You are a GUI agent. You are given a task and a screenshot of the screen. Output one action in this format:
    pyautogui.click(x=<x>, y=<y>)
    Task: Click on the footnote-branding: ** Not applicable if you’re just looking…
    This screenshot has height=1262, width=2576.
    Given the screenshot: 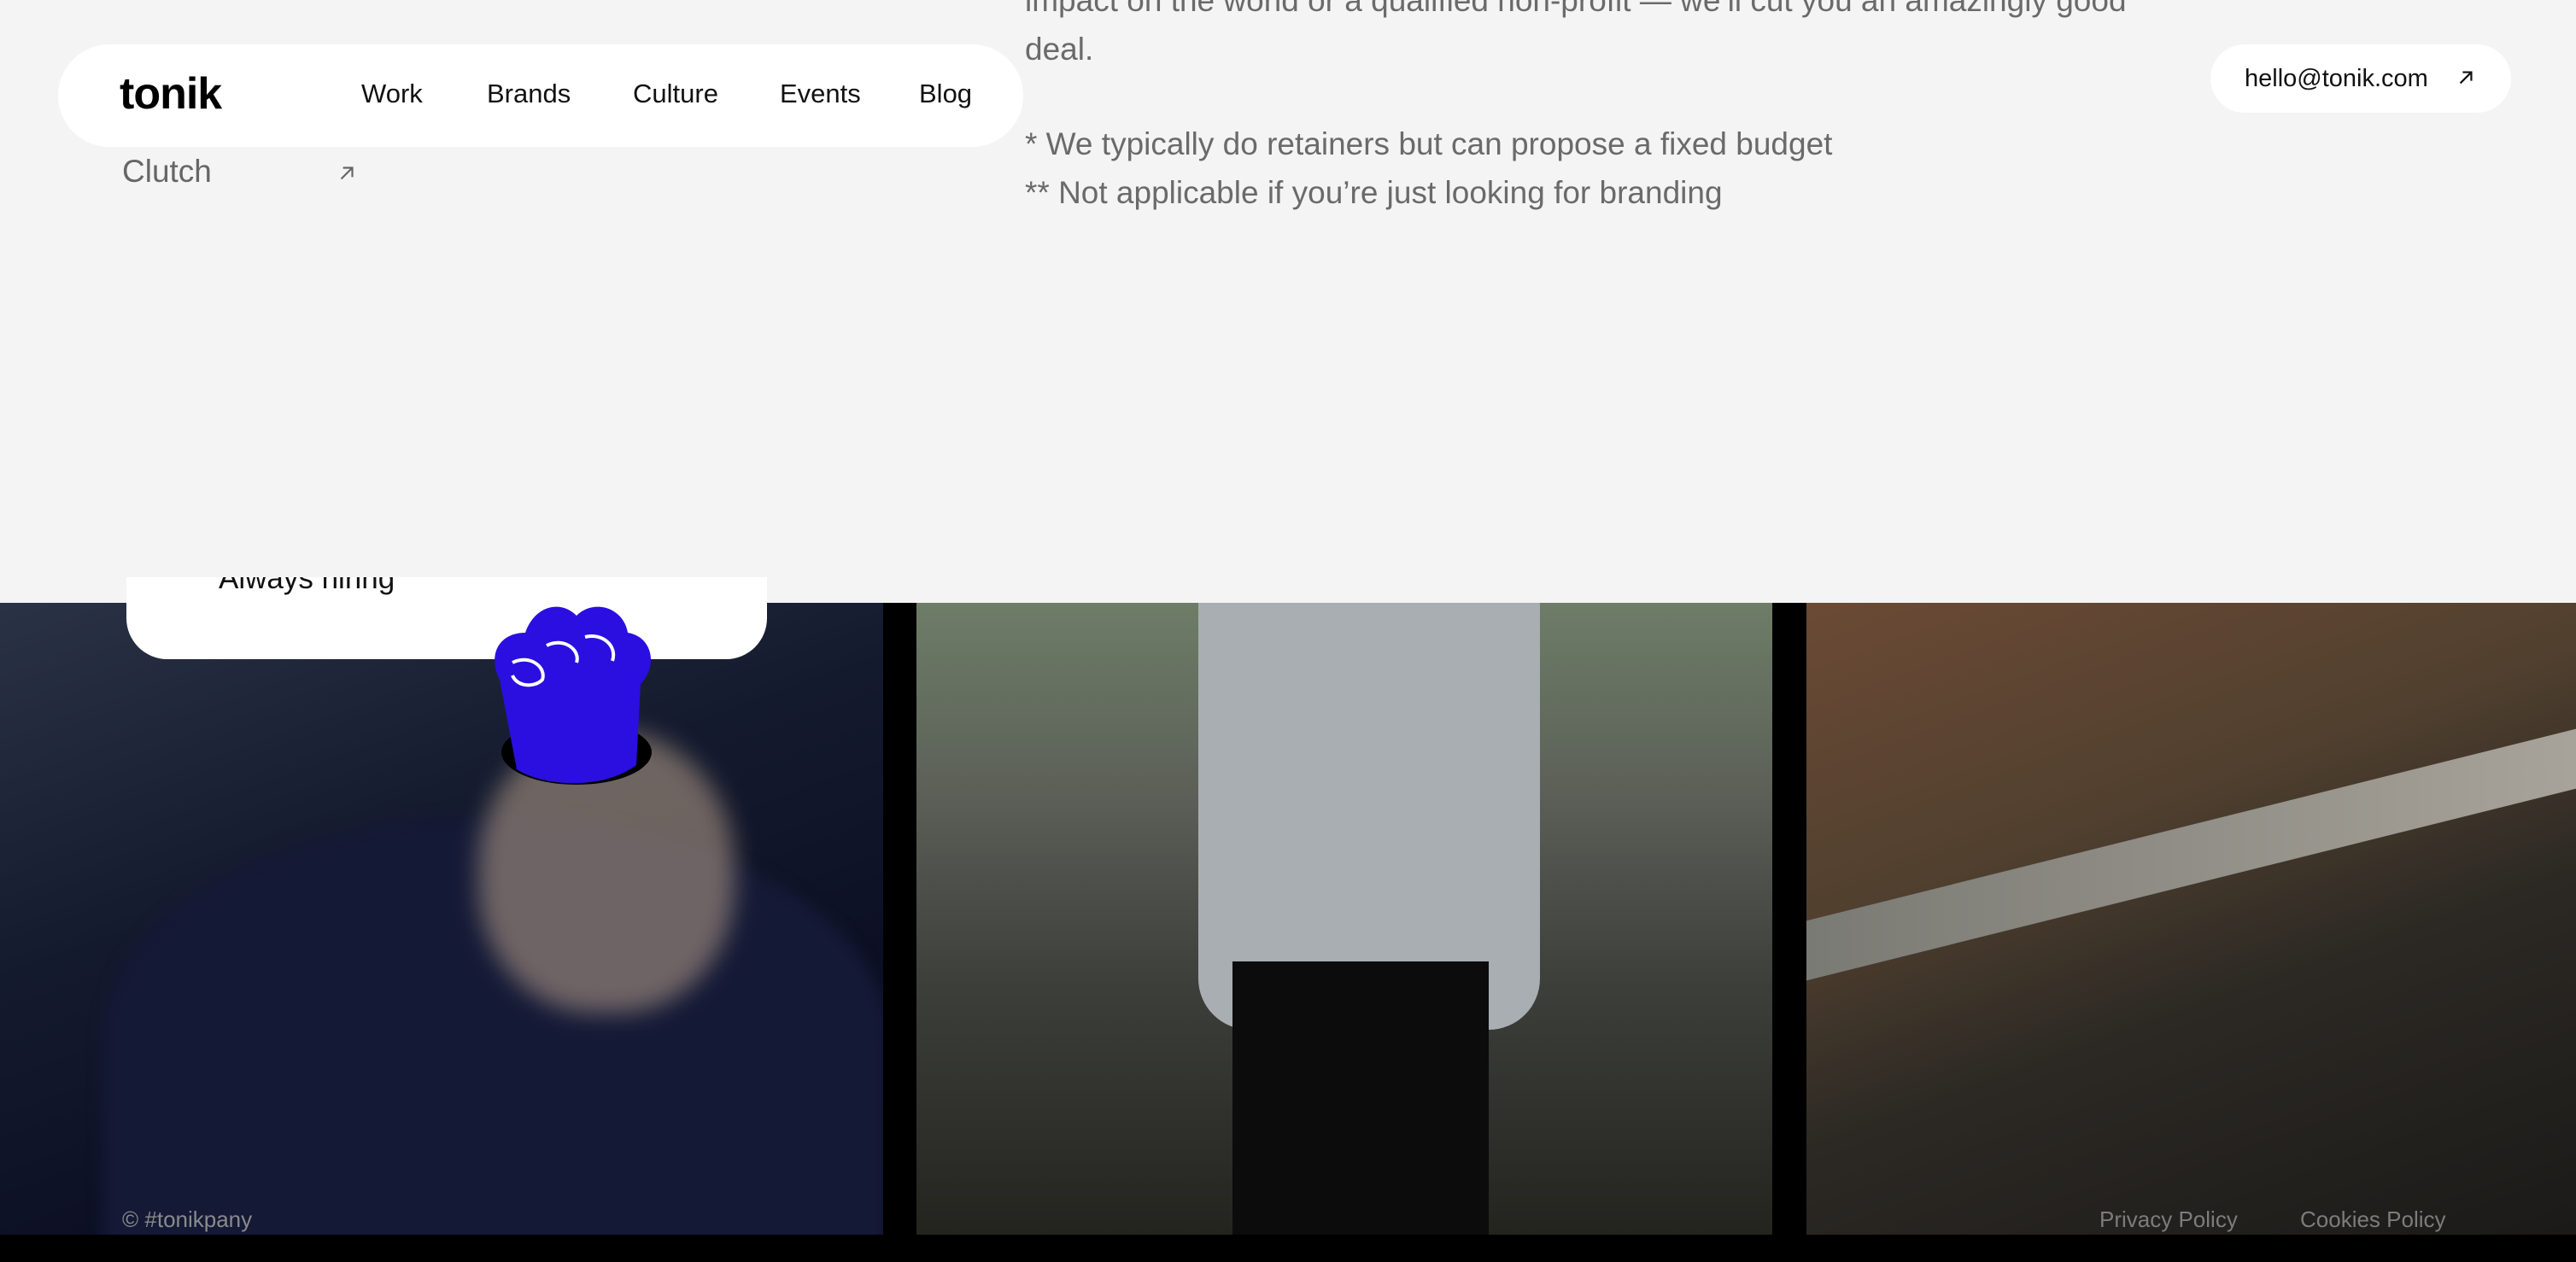 What is the action you would take?
    pyautogui.click(x=1374, y=192)
    